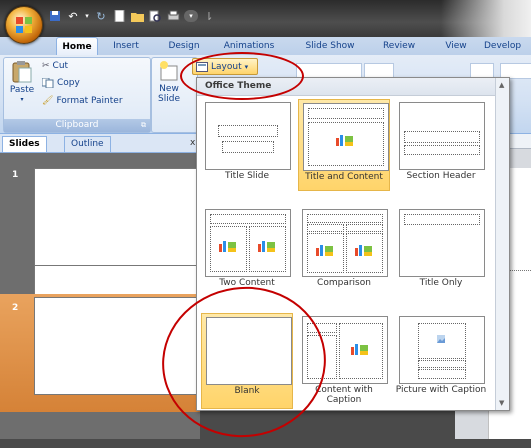 Image resolution: width=531 pixels, height=448 pixels. Describe the element at coordinates (456, 46) in the screenshot. I see `tab-view: View` at that location.